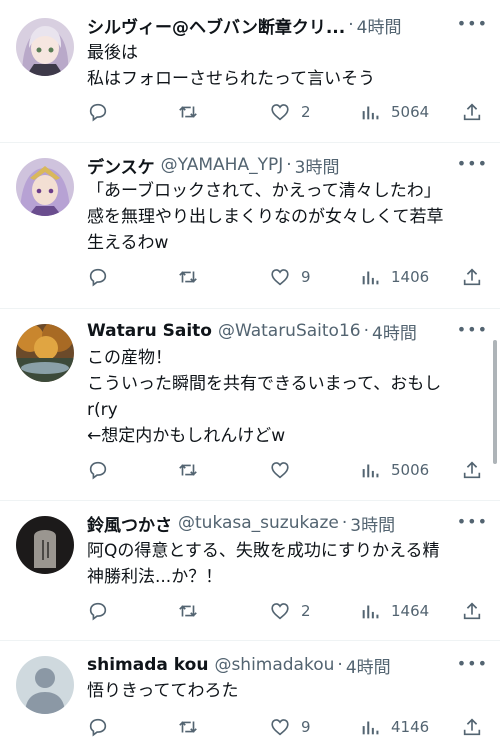 The height and width of the screenshot is (741, 500). Describe the element at coordinates (264, 384) in the screenshot. I see `tweet-text-line: こういった瞬間を共有できるいまって、おもし` at that location.